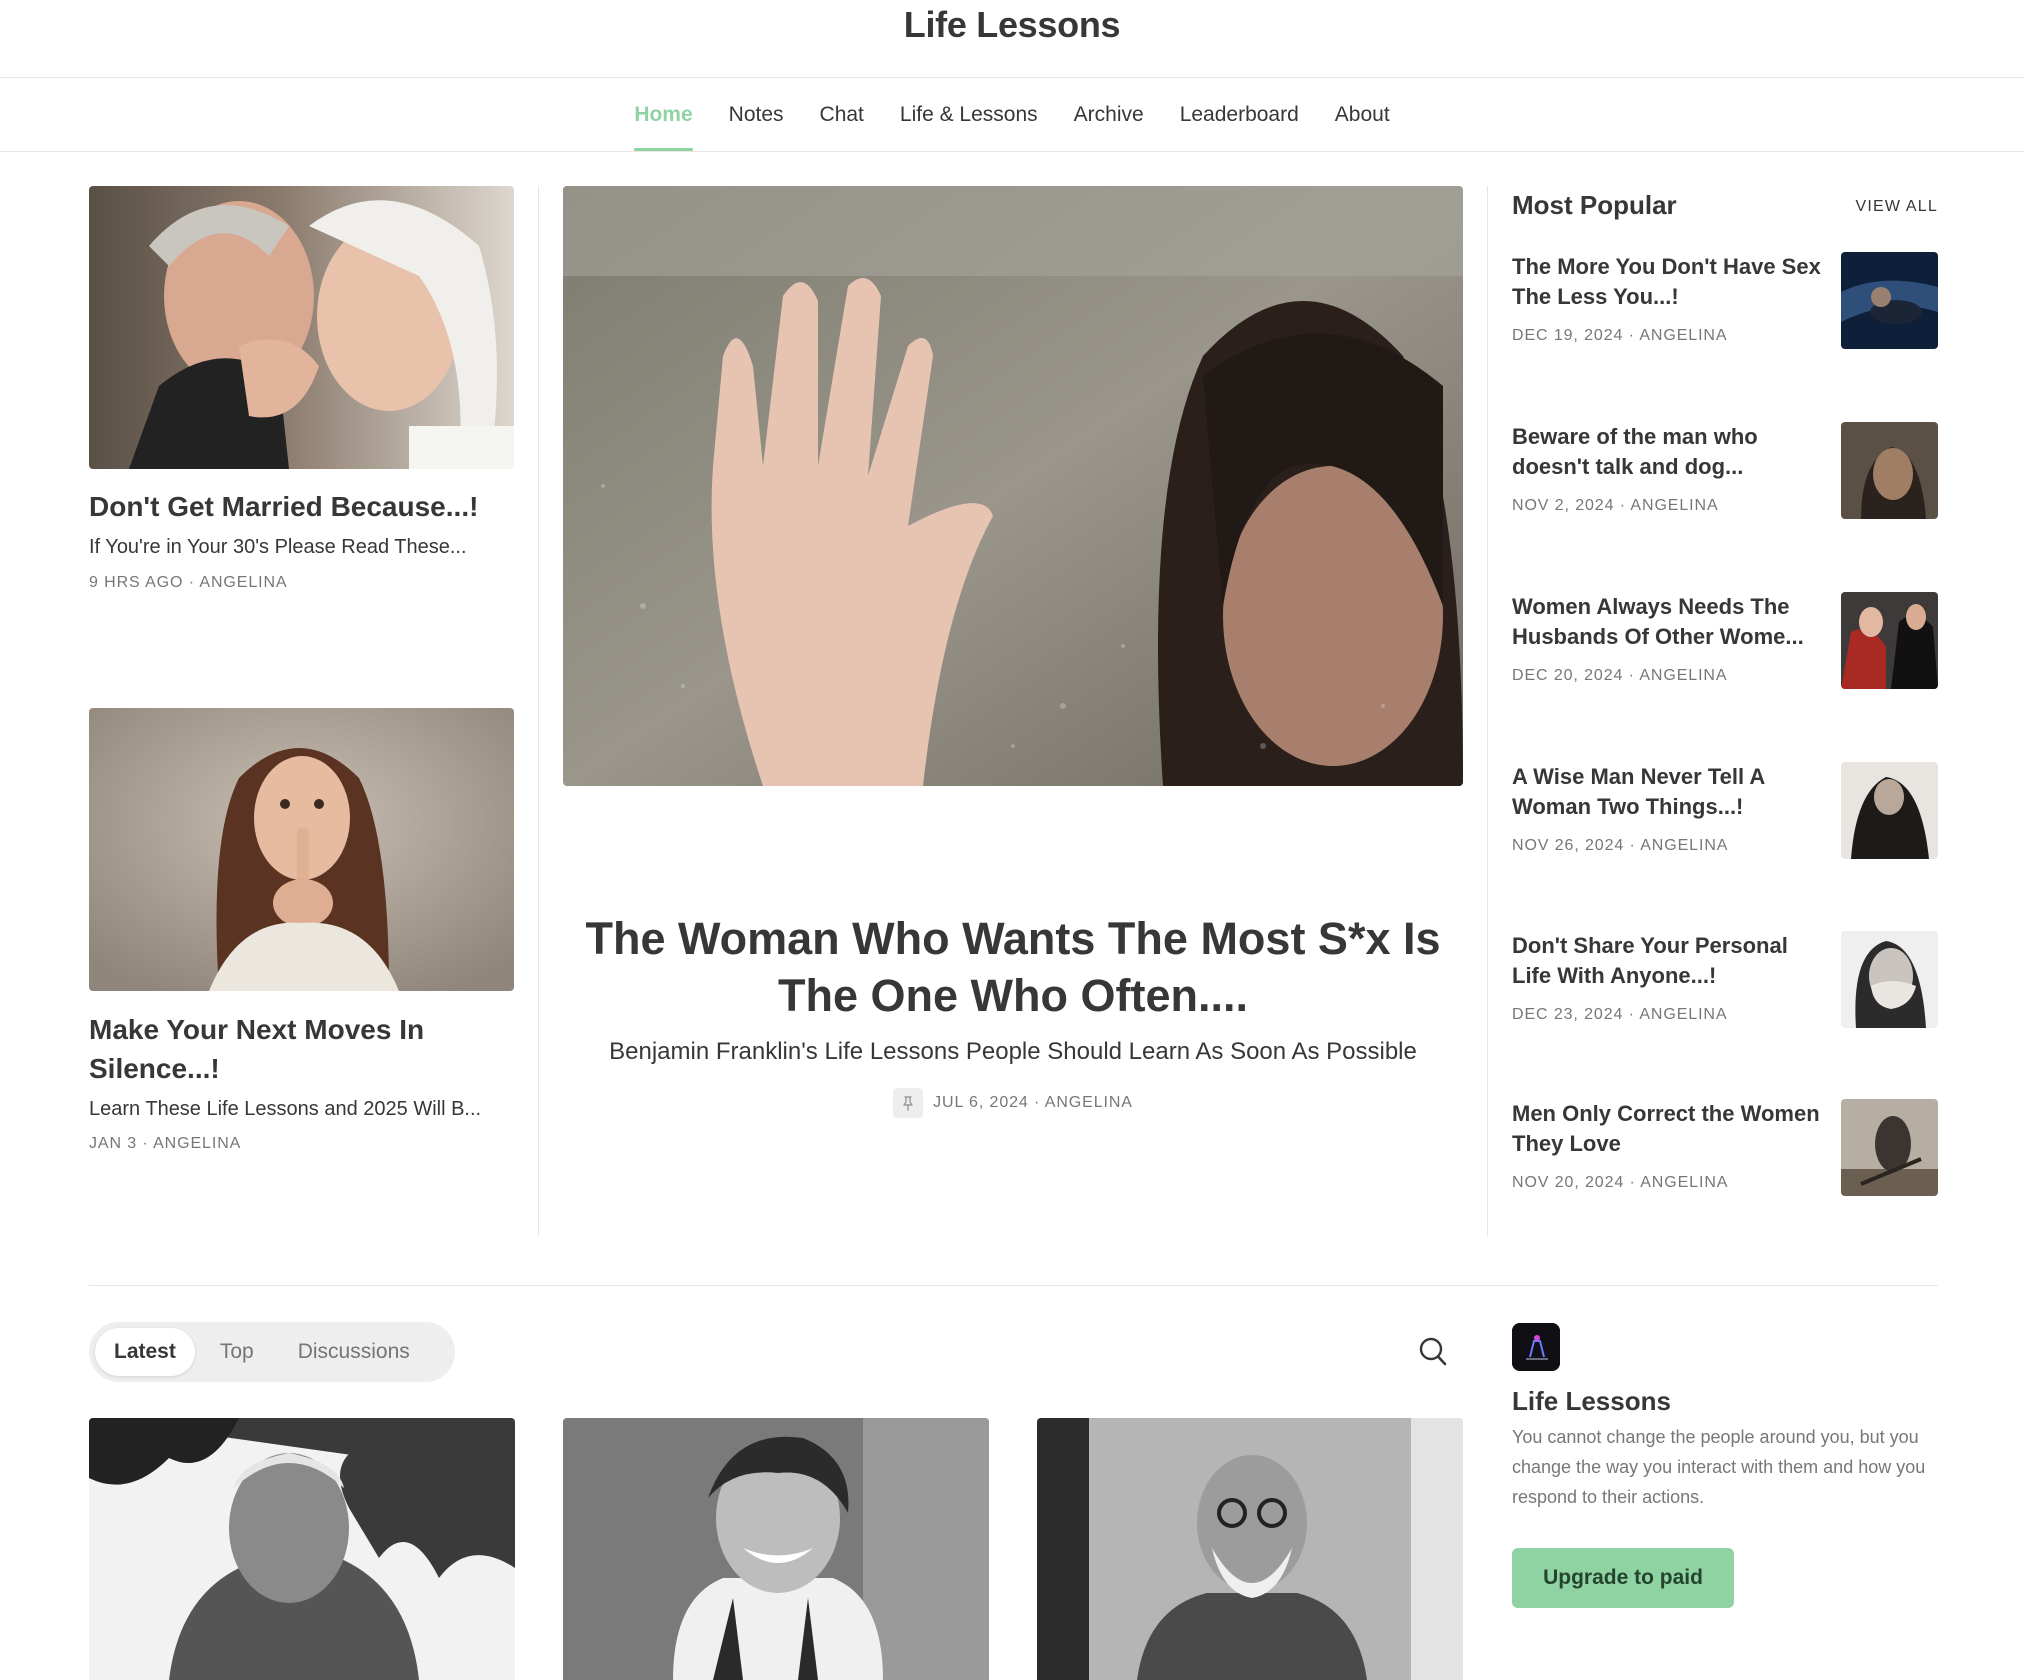  What do you see at coordinates (1620, 675) in the screenshot?
I see `popular-item-meta: DEC 20, 2024 · ANGELINA` at bounding box center [1620, 675].